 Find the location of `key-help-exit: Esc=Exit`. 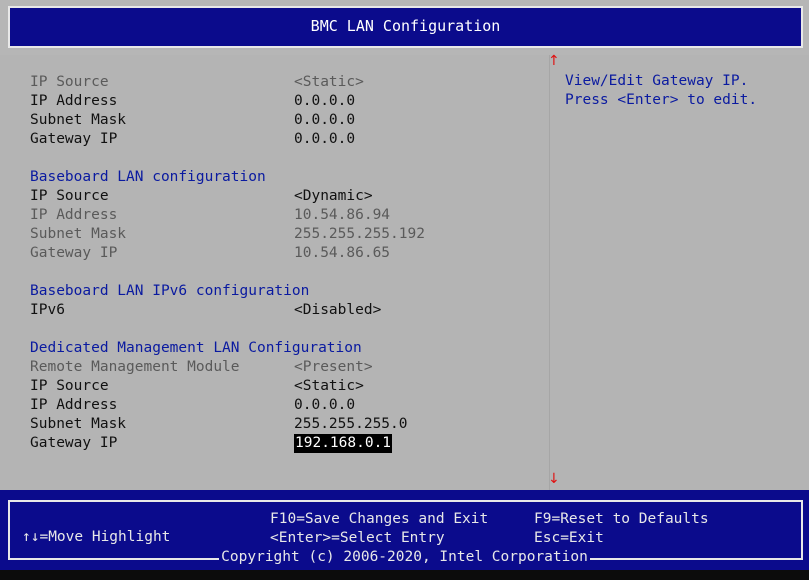

key-help-exit: Esc=Exit is located at coordinates (569, 538).